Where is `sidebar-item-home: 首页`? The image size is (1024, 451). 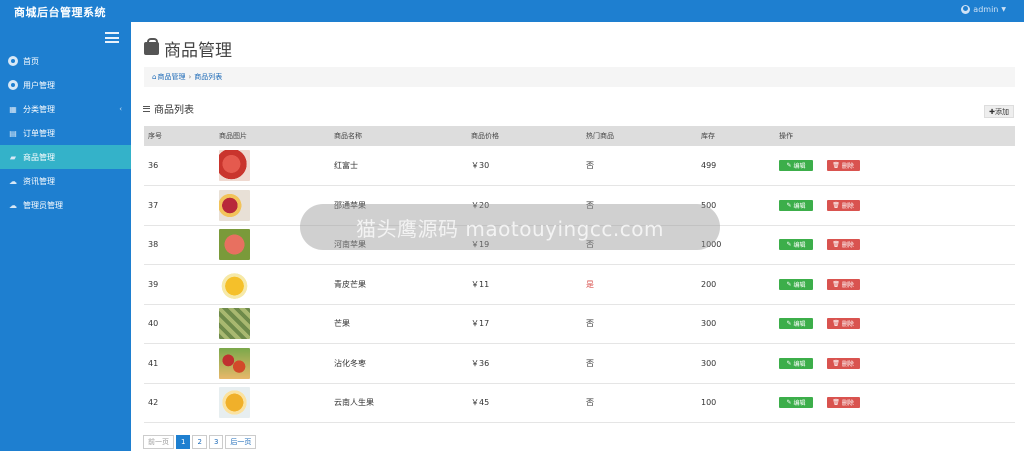 sidebar-item-home: 首页 is located at coordinates (65, 61).